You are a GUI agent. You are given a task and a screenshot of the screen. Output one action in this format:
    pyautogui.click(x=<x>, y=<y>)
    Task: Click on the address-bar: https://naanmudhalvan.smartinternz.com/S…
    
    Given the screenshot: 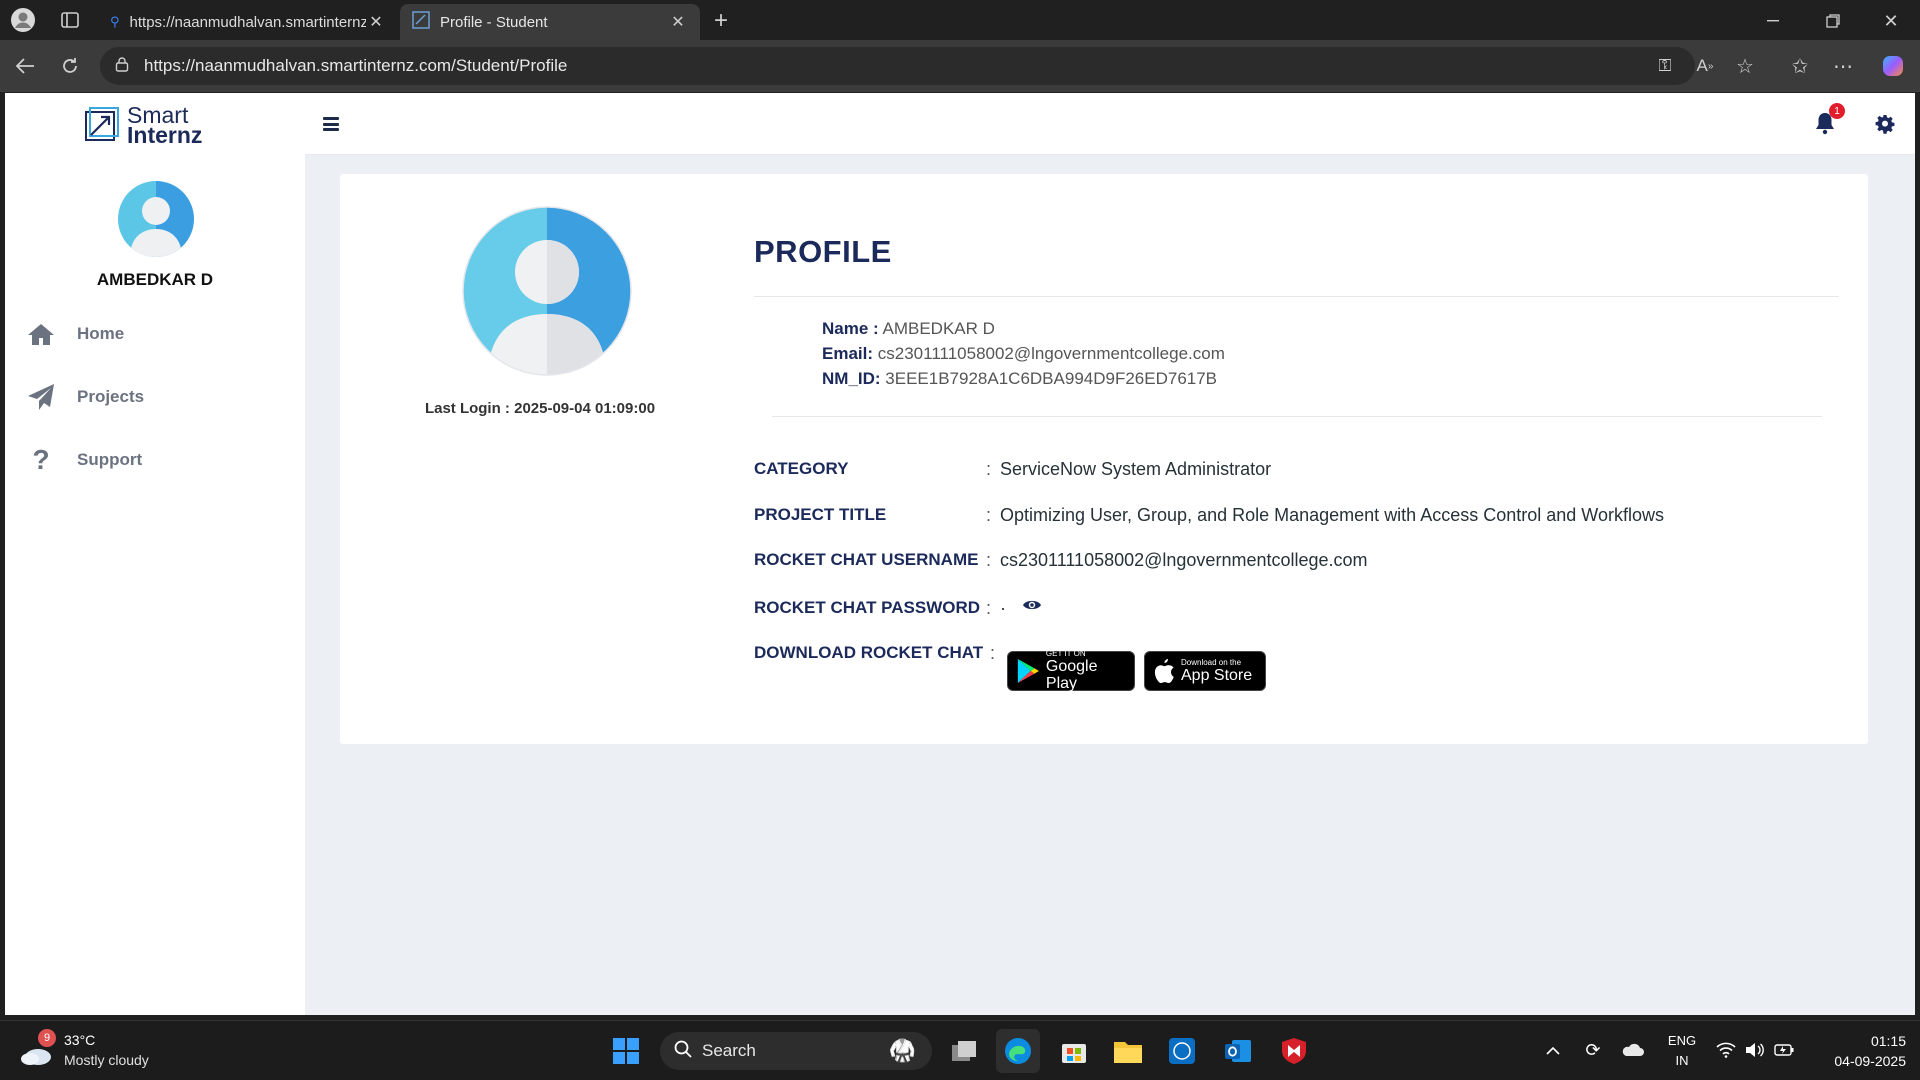 What is the action you would take?
    pyautogui.click(x=897, y=66)
    